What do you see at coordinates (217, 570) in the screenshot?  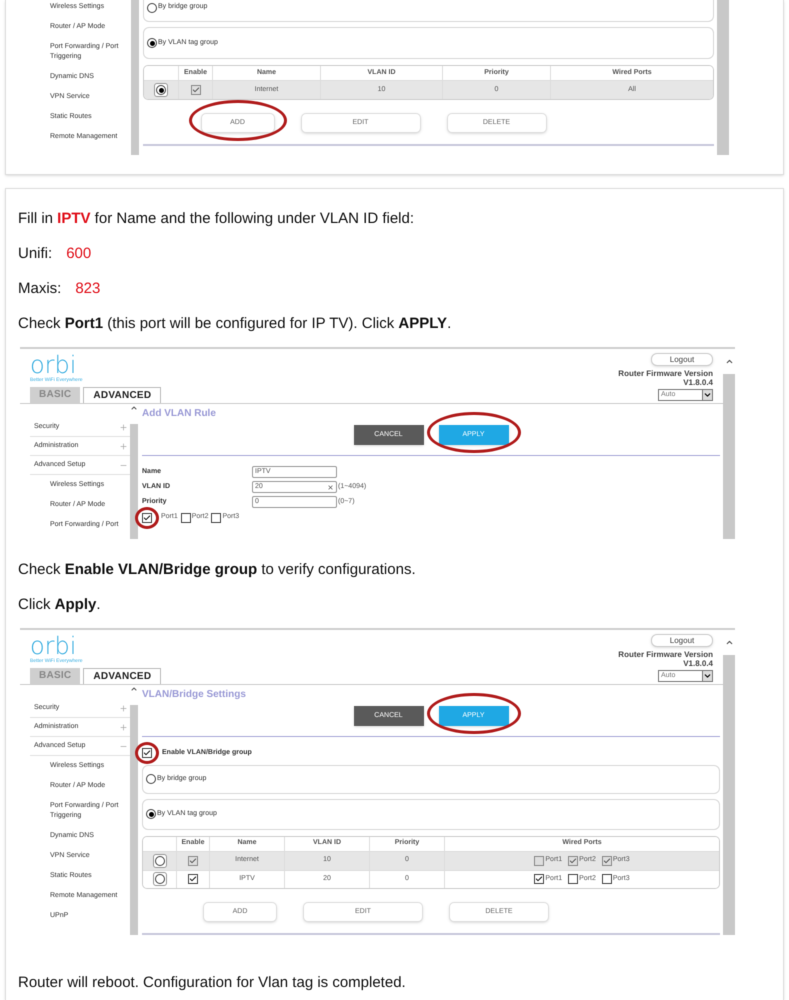 I see `instruction-text: Check Enable VLAN/Bridge group to verify configurations.` at bounding box center [217, 570].